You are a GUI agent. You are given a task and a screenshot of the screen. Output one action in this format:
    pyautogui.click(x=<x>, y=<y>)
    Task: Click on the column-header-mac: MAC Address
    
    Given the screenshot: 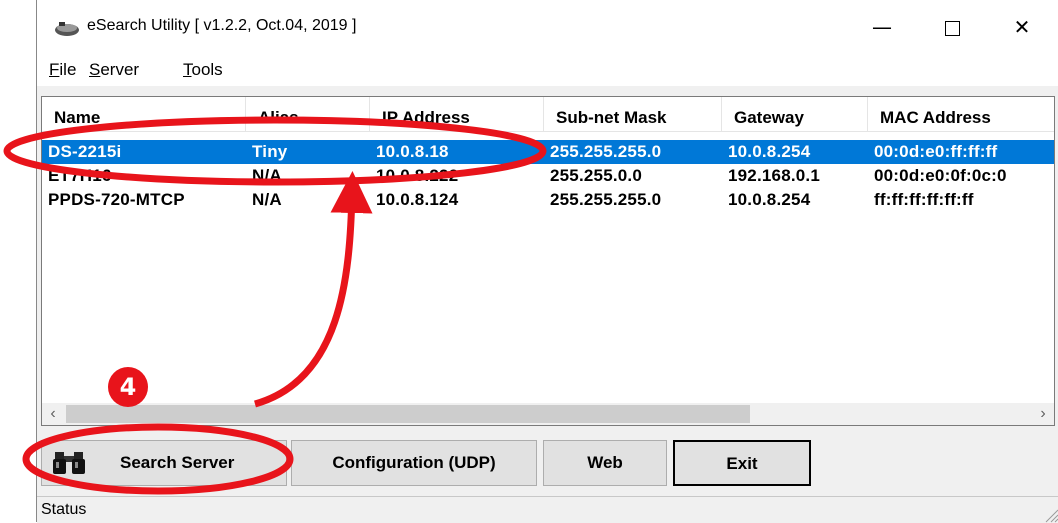 What is the action you would take?
    pyautogui.click(x=961, y=114)
    